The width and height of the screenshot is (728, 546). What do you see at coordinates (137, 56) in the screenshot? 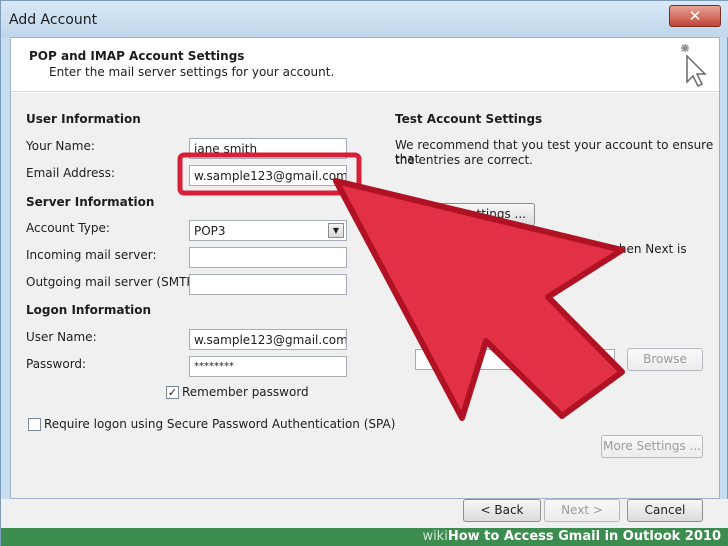
I see `page-title: POP and IMAP Account Settings` at bounding box center [137, 56].